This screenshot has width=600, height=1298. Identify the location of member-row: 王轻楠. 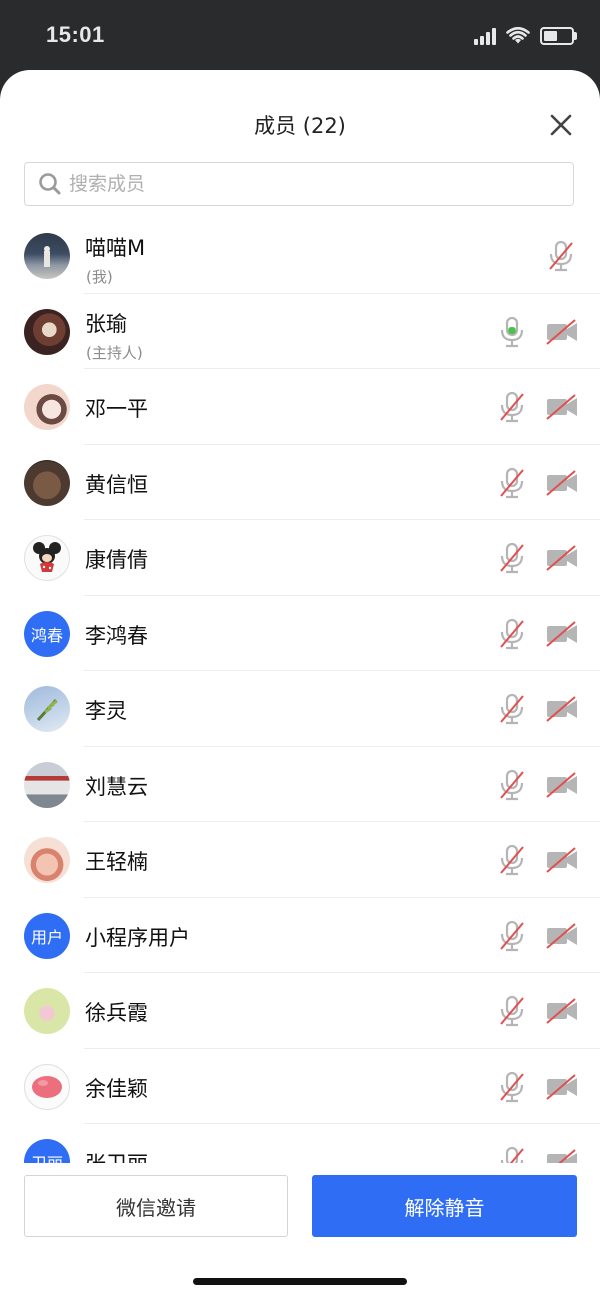
(300, 860).